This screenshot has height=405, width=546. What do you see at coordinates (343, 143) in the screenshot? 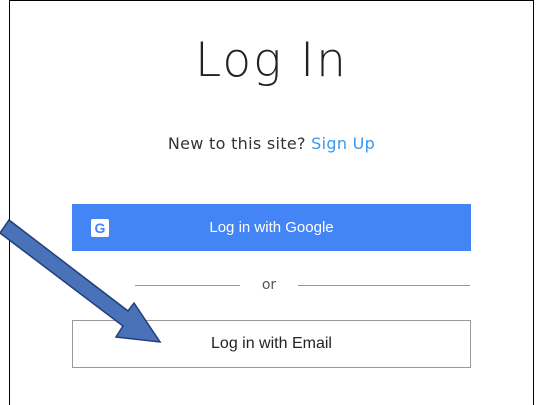
I see `signup-link: Sign Up` at bounding box center [343, 143].